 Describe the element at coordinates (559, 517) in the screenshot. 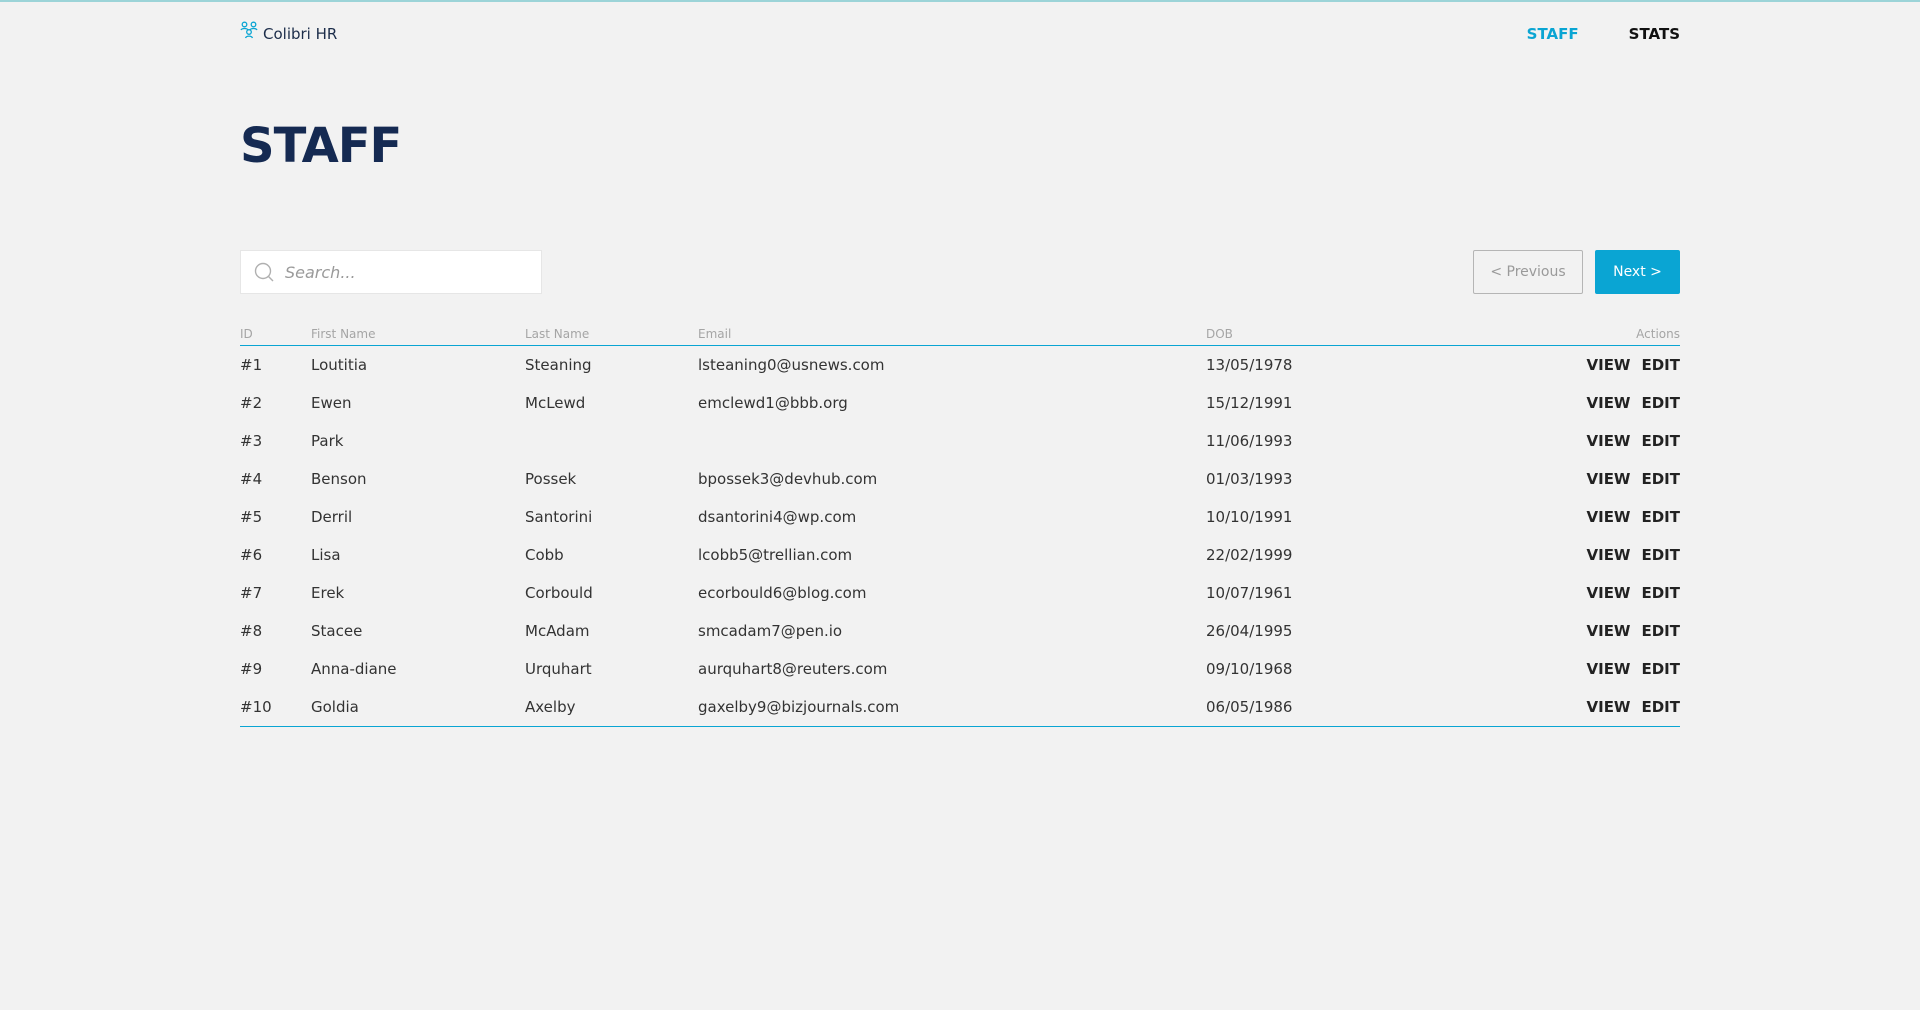

I see `cell-last-name: Santorini` at that location.